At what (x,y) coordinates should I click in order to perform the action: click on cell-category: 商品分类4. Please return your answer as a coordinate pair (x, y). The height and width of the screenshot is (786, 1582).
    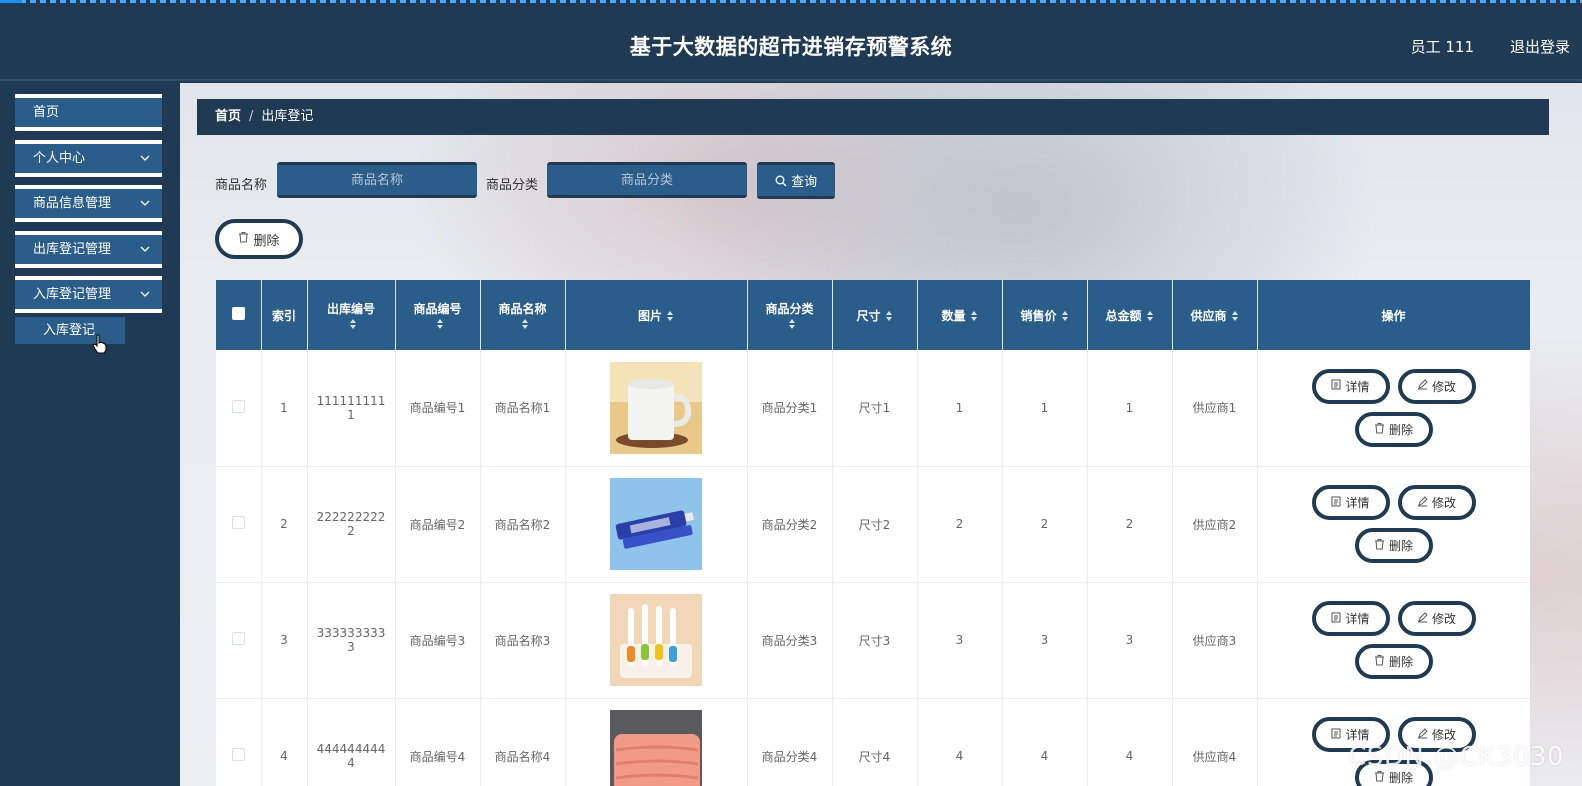
    Looking at the image, I should click on (790, 742).